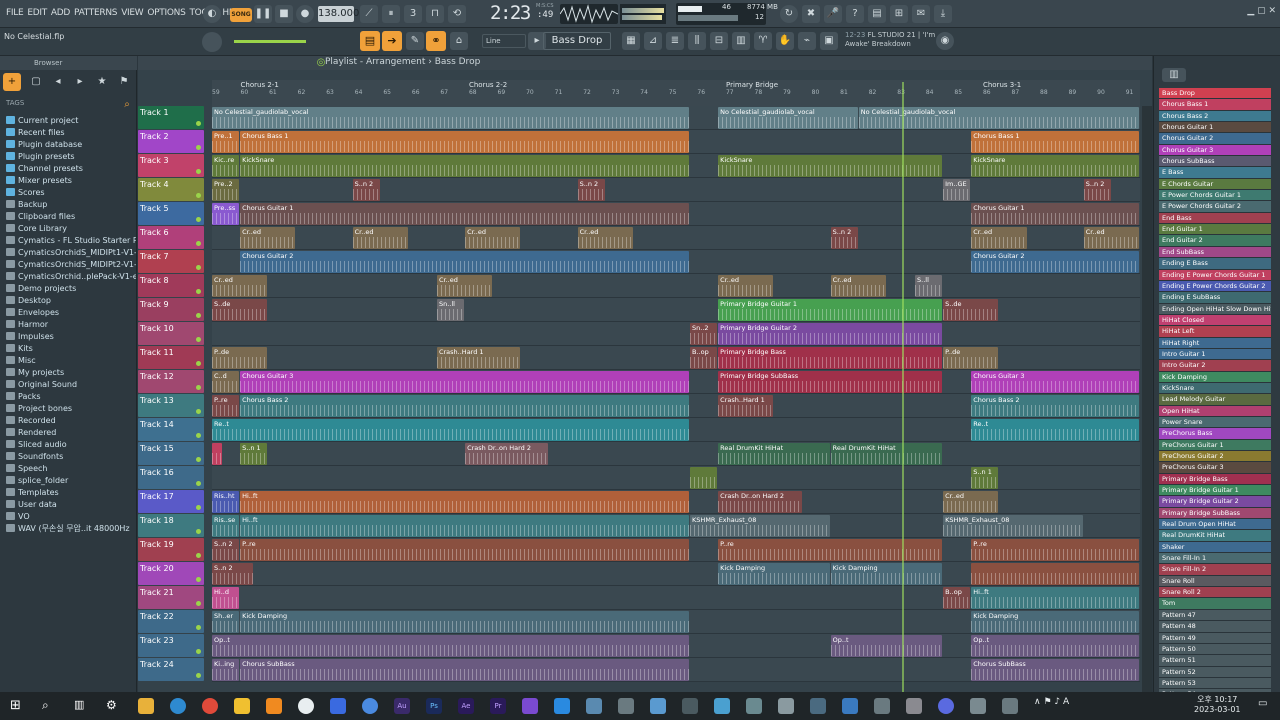 The image size is (1280, 720). I want to click on track-lane: Pre..2 S..n 2 S..n 2 Im..GE S..n 2, so click(676, 190).